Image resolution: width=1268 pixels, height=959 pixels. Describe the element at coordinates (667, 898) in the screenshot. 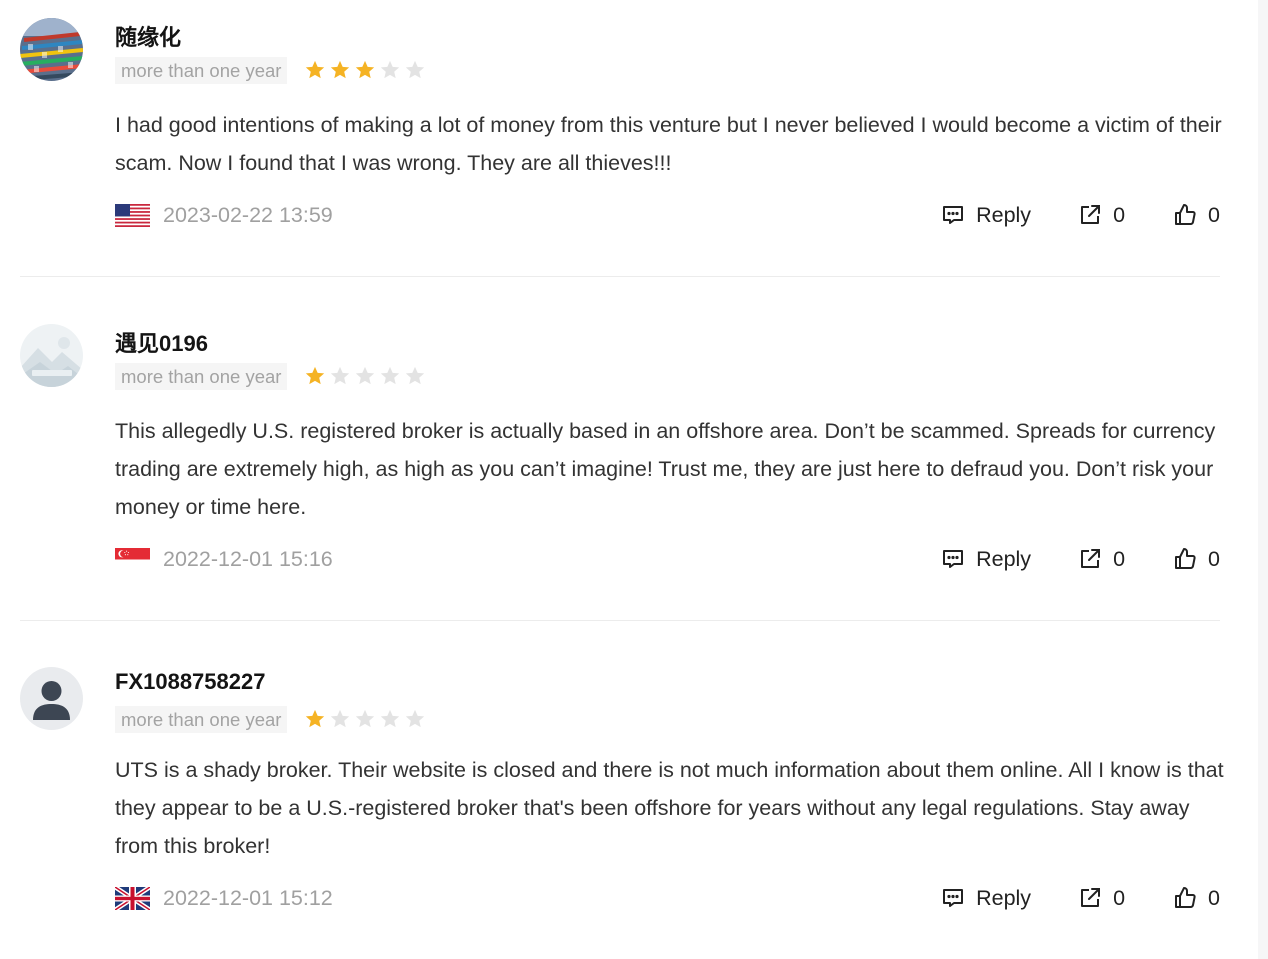

I see `review-footer: 2022-12-01 15:12 Reply 0 0` at that location.